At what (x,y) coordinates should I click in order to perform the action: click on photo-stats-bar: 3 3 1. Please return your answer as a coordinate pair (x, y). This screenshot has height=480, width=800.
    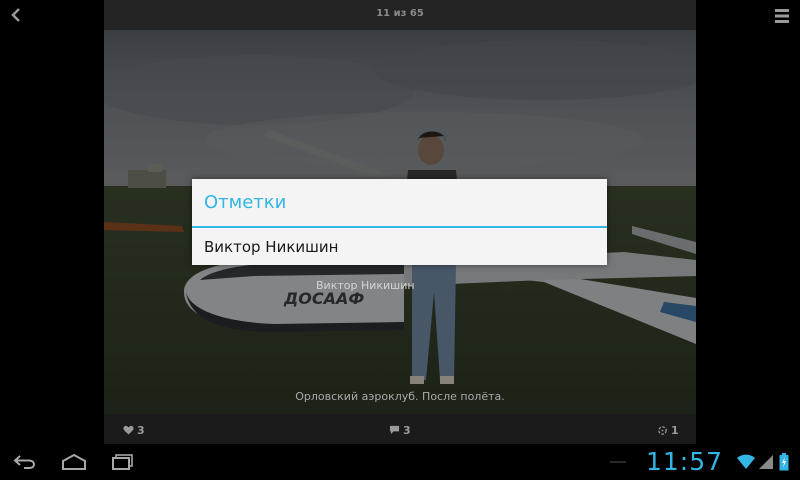
    Looking at the image, I should click on (400, 429).